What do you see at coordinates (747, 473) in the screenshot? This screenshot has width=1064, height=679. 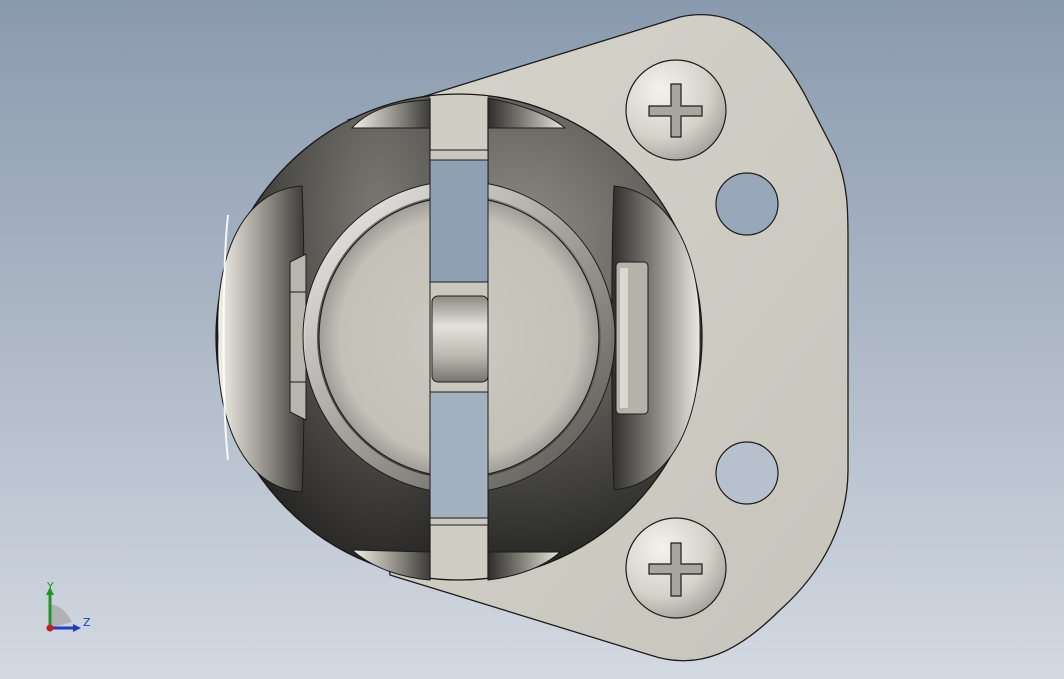 I see `mount-hole-lower` at bounding box center [747, 473].